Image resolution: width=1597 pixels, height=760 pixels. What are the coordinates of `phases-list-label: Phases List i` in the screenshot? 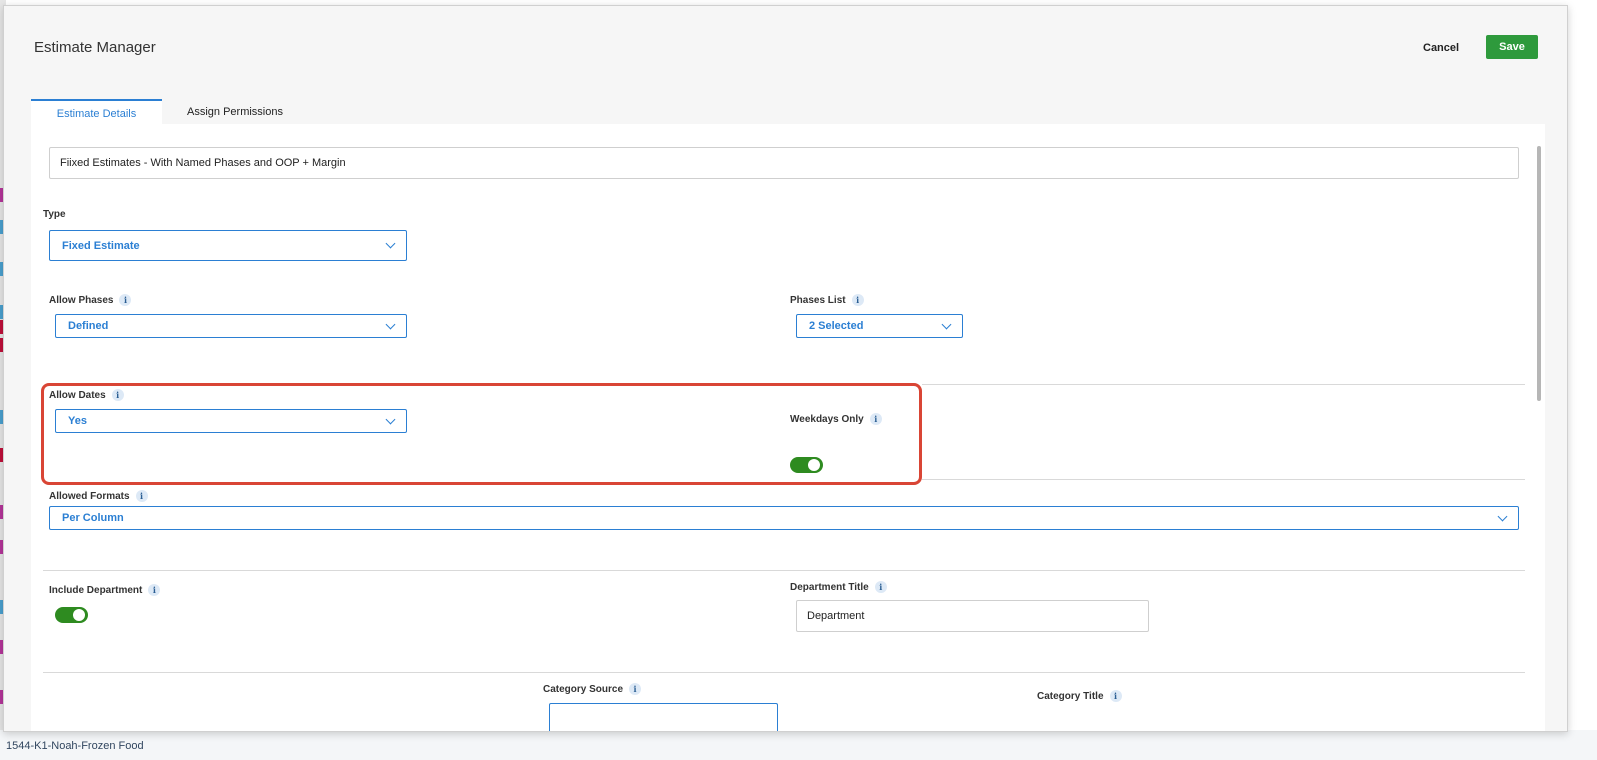 It's located at (827, 300).